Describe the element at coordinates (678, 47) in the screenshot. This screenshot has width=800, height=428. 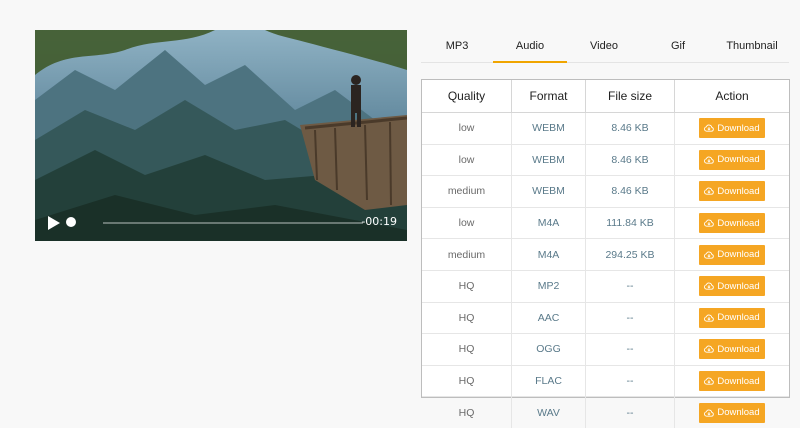
I see `tab-gif: Gif` at that location.